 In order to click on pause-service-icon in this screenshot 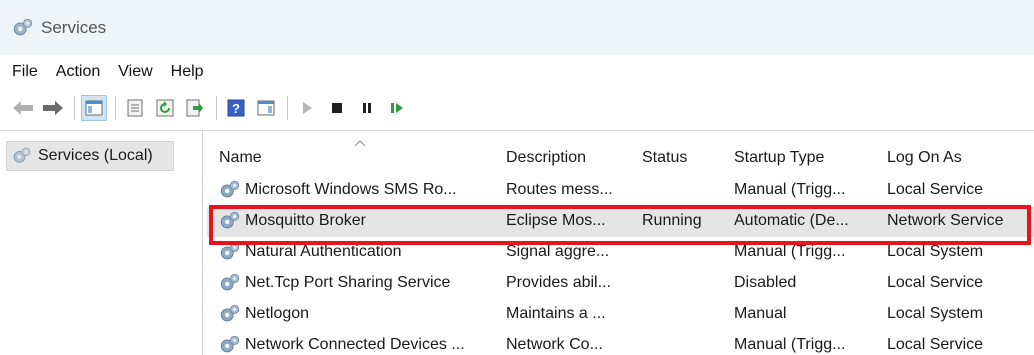, I will do `click(367, 108)`.